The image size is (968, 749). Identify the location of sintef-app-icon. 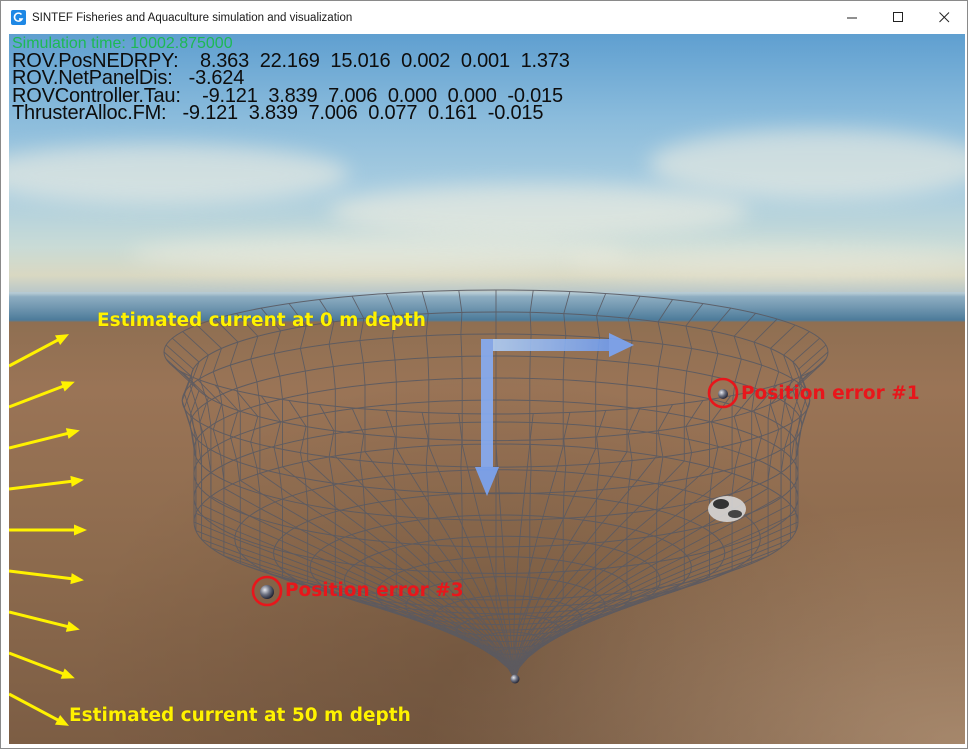
(18, 17).